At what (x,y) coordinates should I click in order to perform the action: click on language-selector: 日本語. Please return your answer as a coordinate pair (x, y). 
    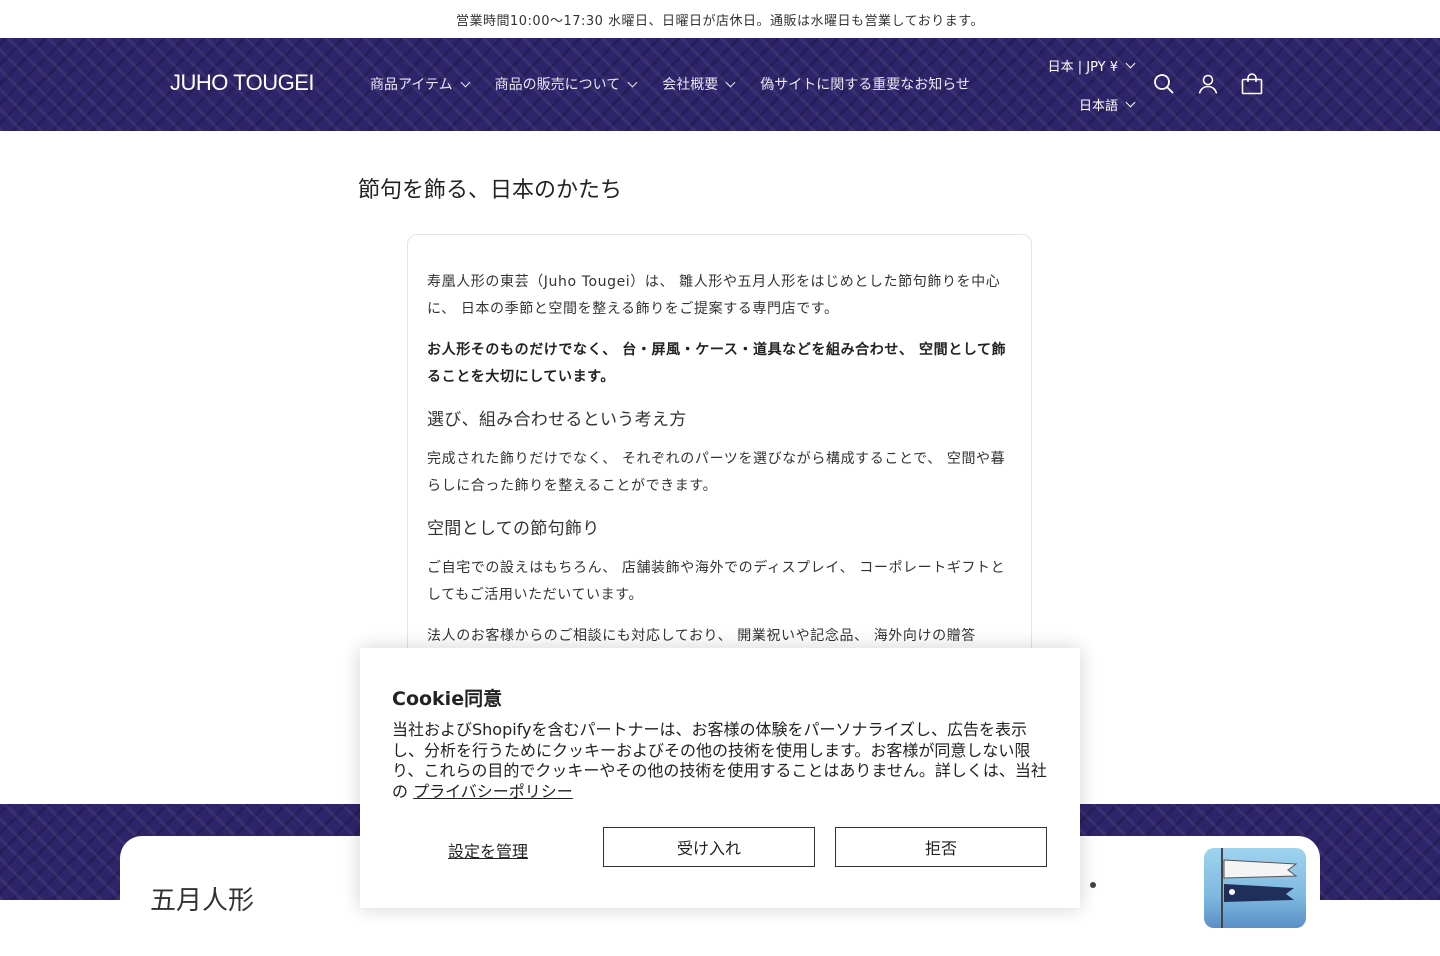
    Looking at the image, I should click on (1107, 104).